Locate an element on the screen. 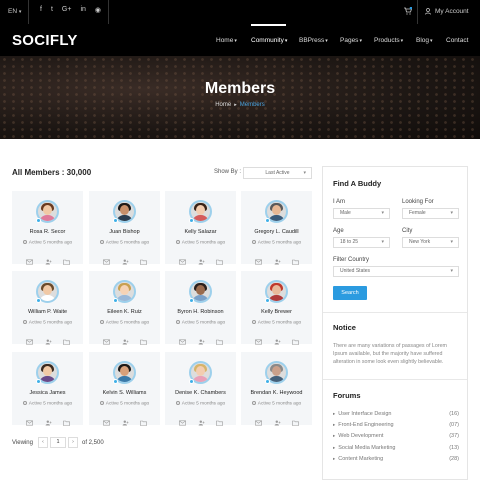 This screenshot has height=480, width=480. member-name: Kelvin S. Williams is located at coordinates (124, 393).